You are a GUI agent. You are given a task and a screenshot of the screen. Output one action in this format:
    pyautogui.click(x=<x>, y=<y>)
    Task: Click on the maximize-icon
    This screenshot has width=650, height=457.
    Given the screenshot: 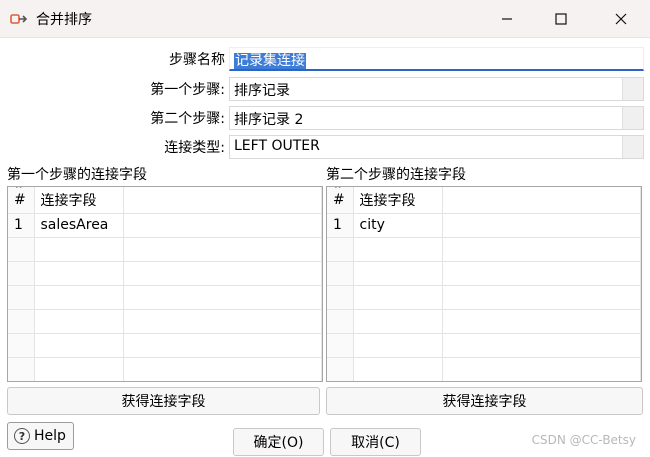 What is the action you would take?
    pyautogui.click(x=561, y=19)
    